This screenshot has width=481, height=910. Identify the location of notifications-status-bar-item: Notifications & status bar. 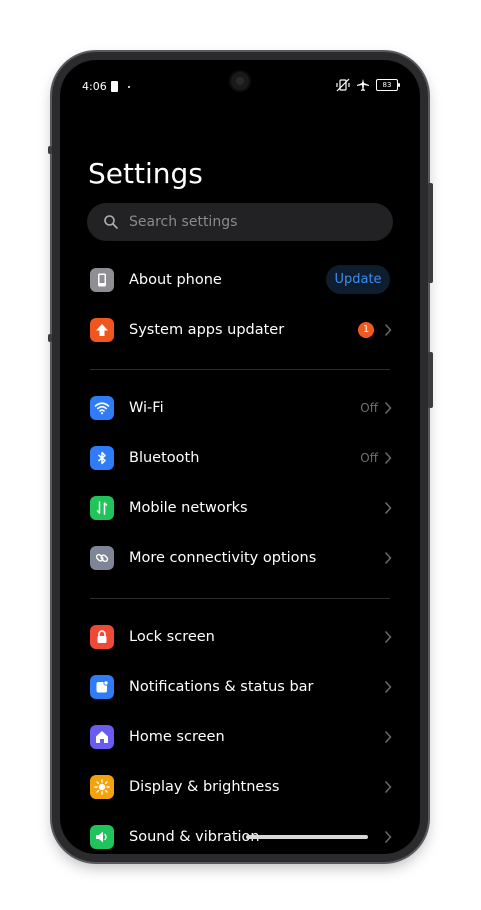
(240, 688).